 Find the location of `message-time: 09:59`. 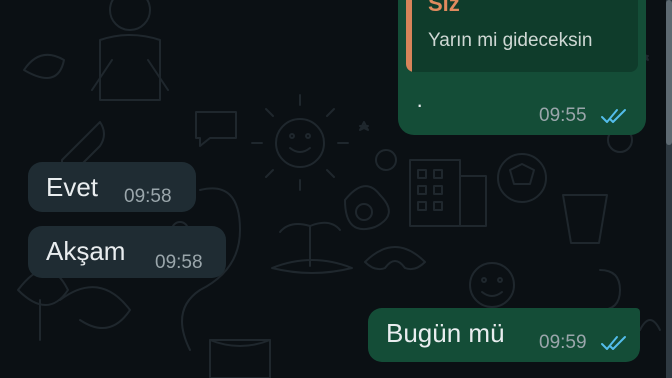

message-time: 09:59 is located at coordinates (563, 342).